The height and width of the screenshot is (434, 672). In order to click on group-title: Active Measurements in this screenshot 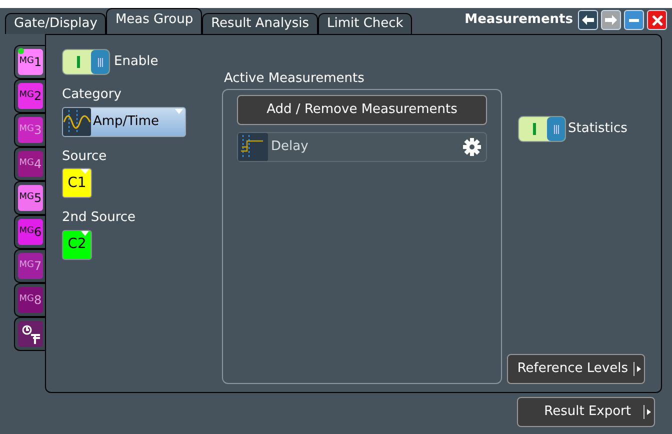, I will do `click(295, 79)`.